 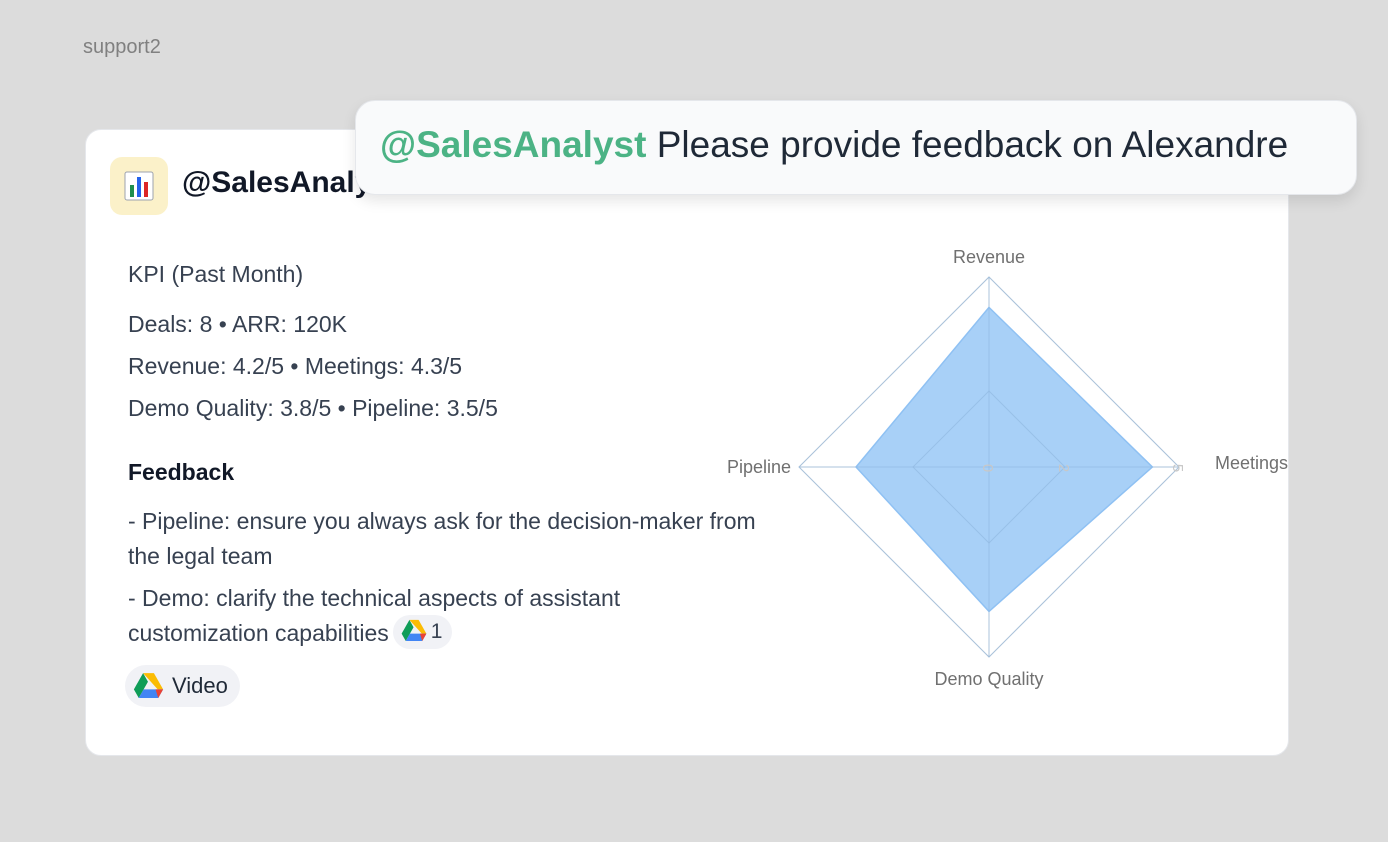 I want to click on prompt-text: Please provide feedback on Alexandre, so click(x=967, y=144).